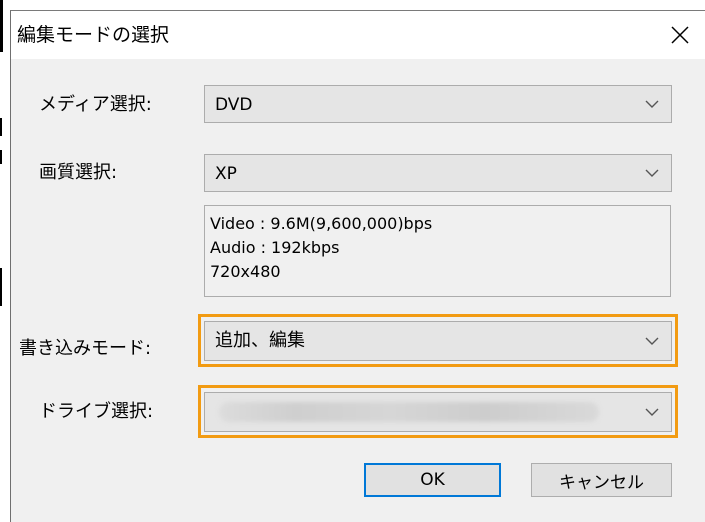 The height and width of the screenshot is (522, 705). What do you see at coordinates (226, 174) in the screenshot?
I see `quality-select-value: XP` at bounding box center [226, 174].